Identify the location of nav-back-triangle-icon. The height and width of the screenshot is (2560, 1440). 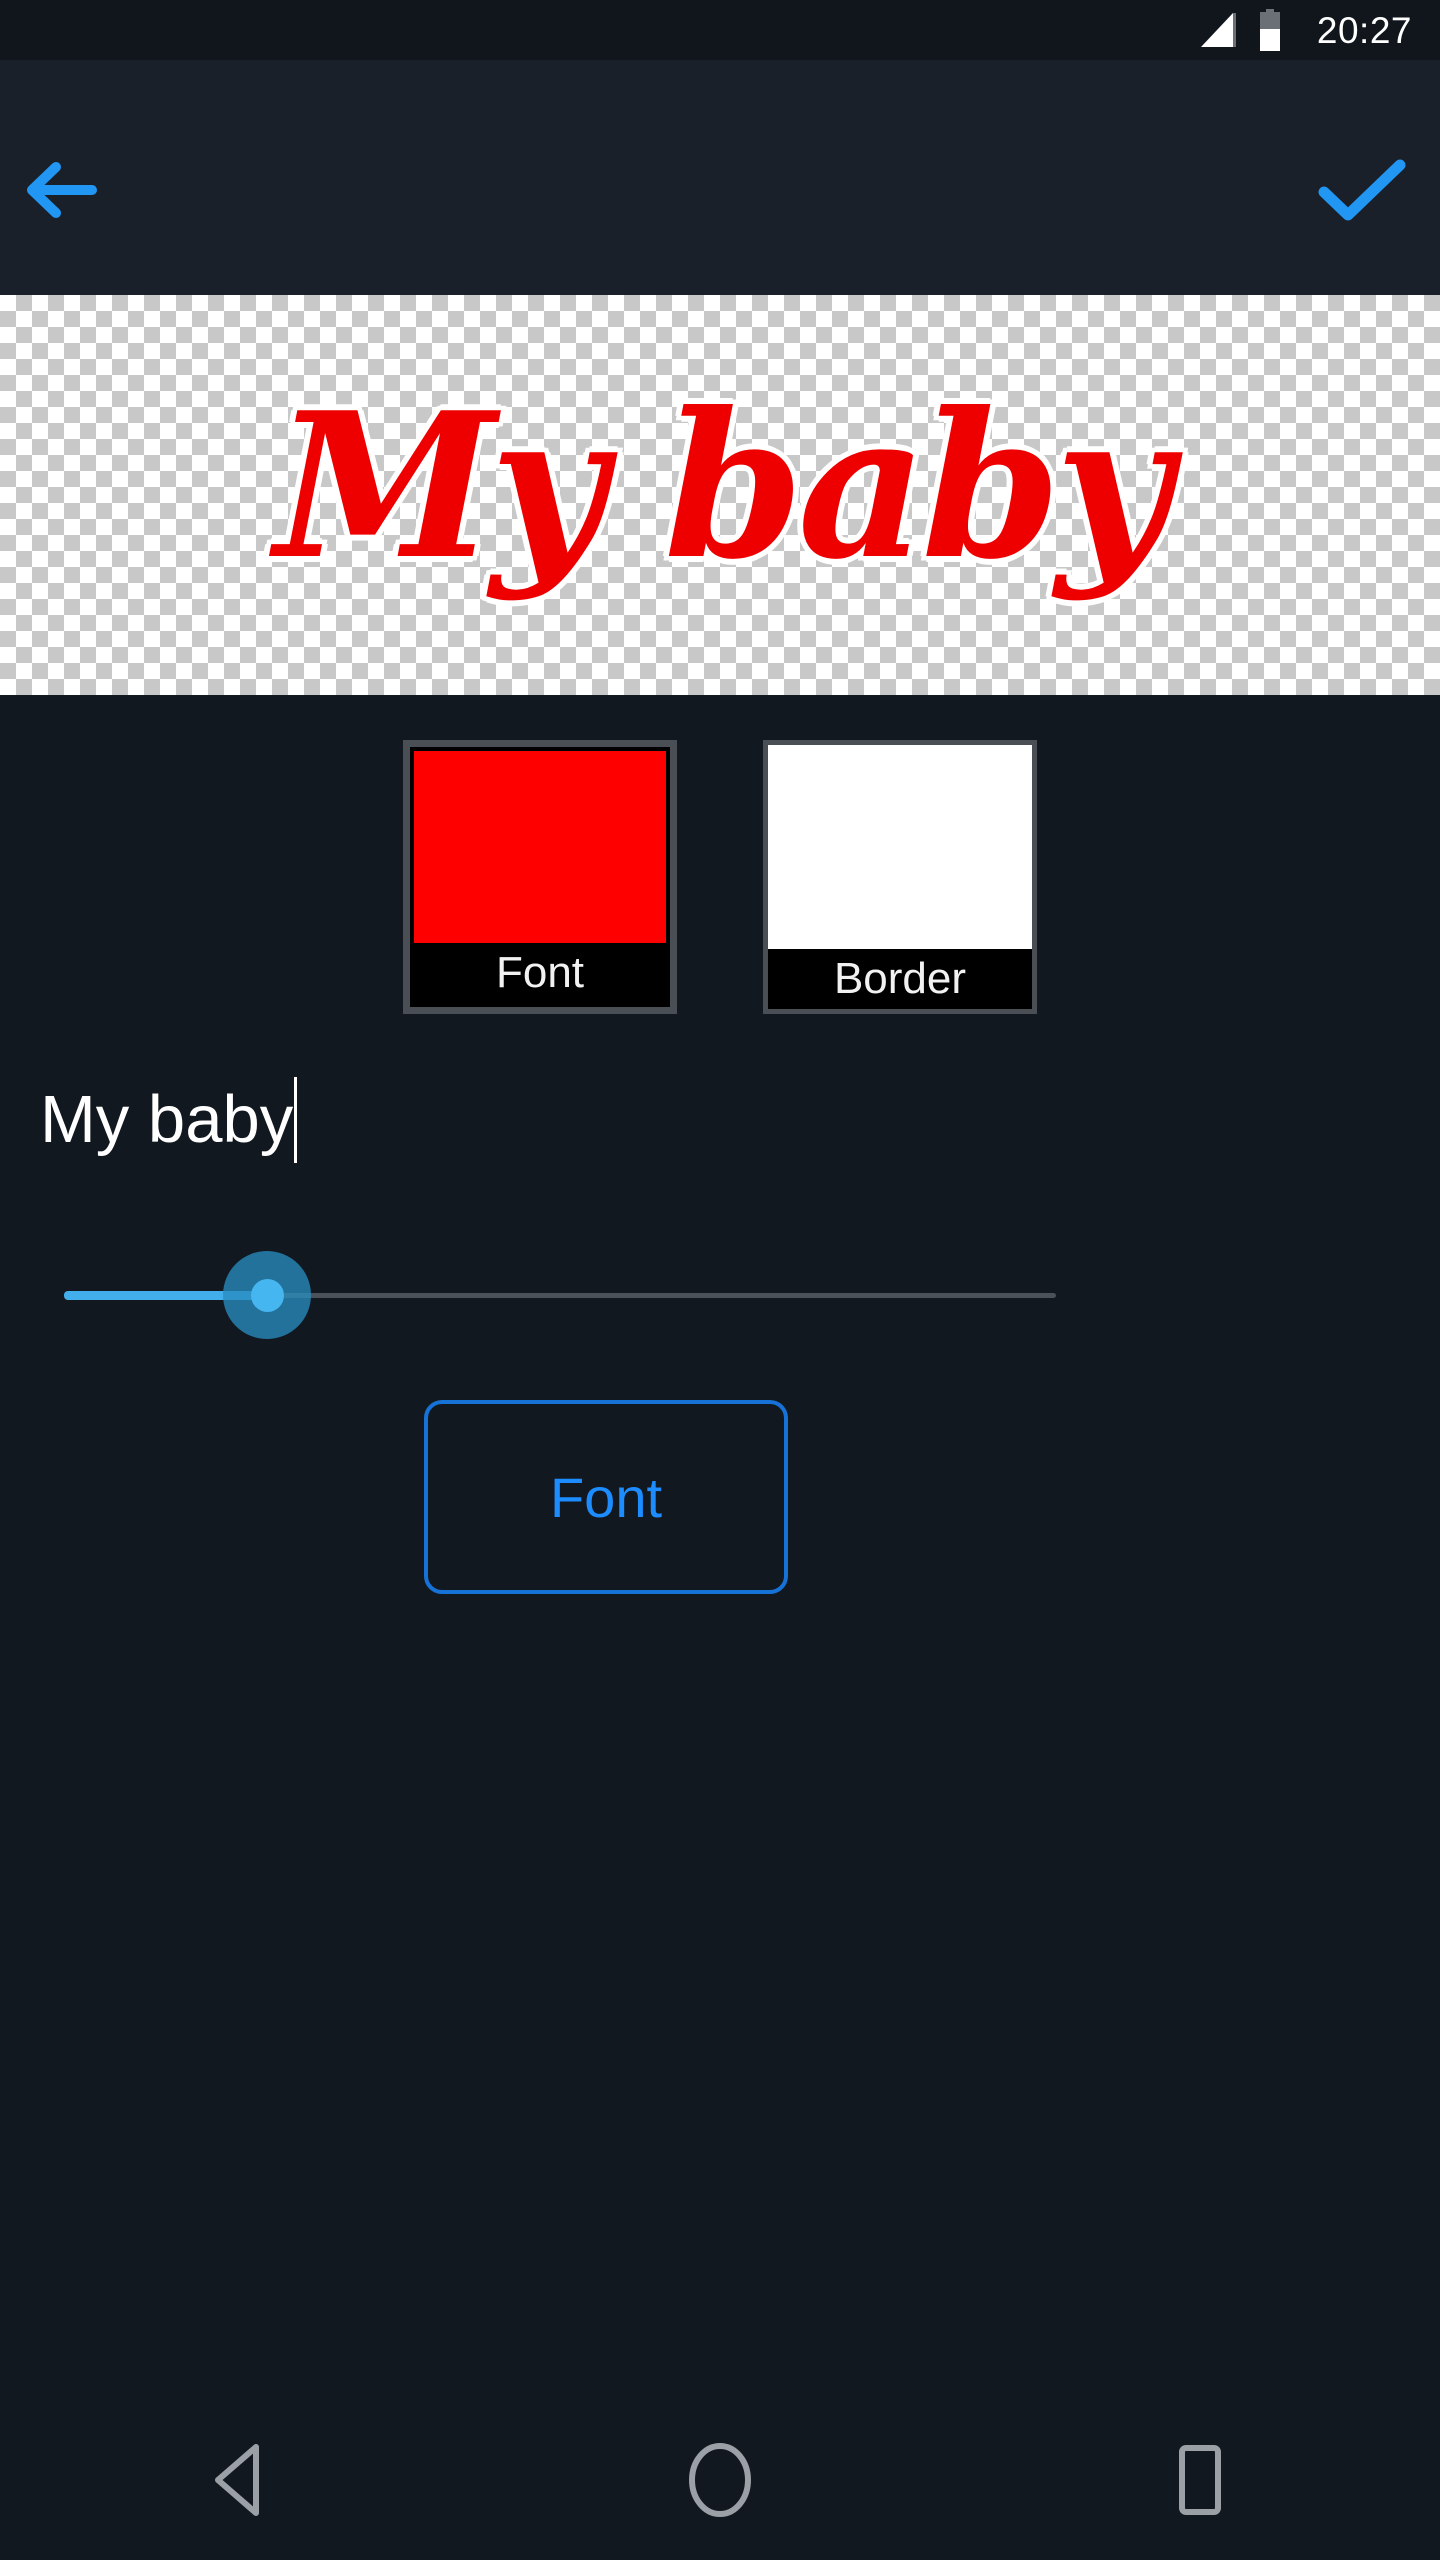
(237, 2480).